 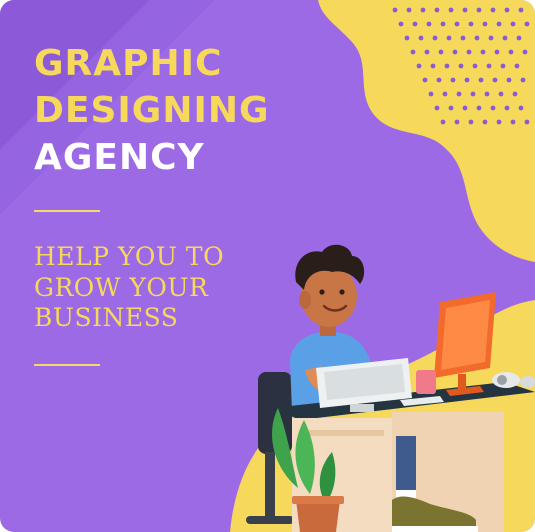 I want to click on headline-line-3: AGENCY, so click(x=119, y=157).